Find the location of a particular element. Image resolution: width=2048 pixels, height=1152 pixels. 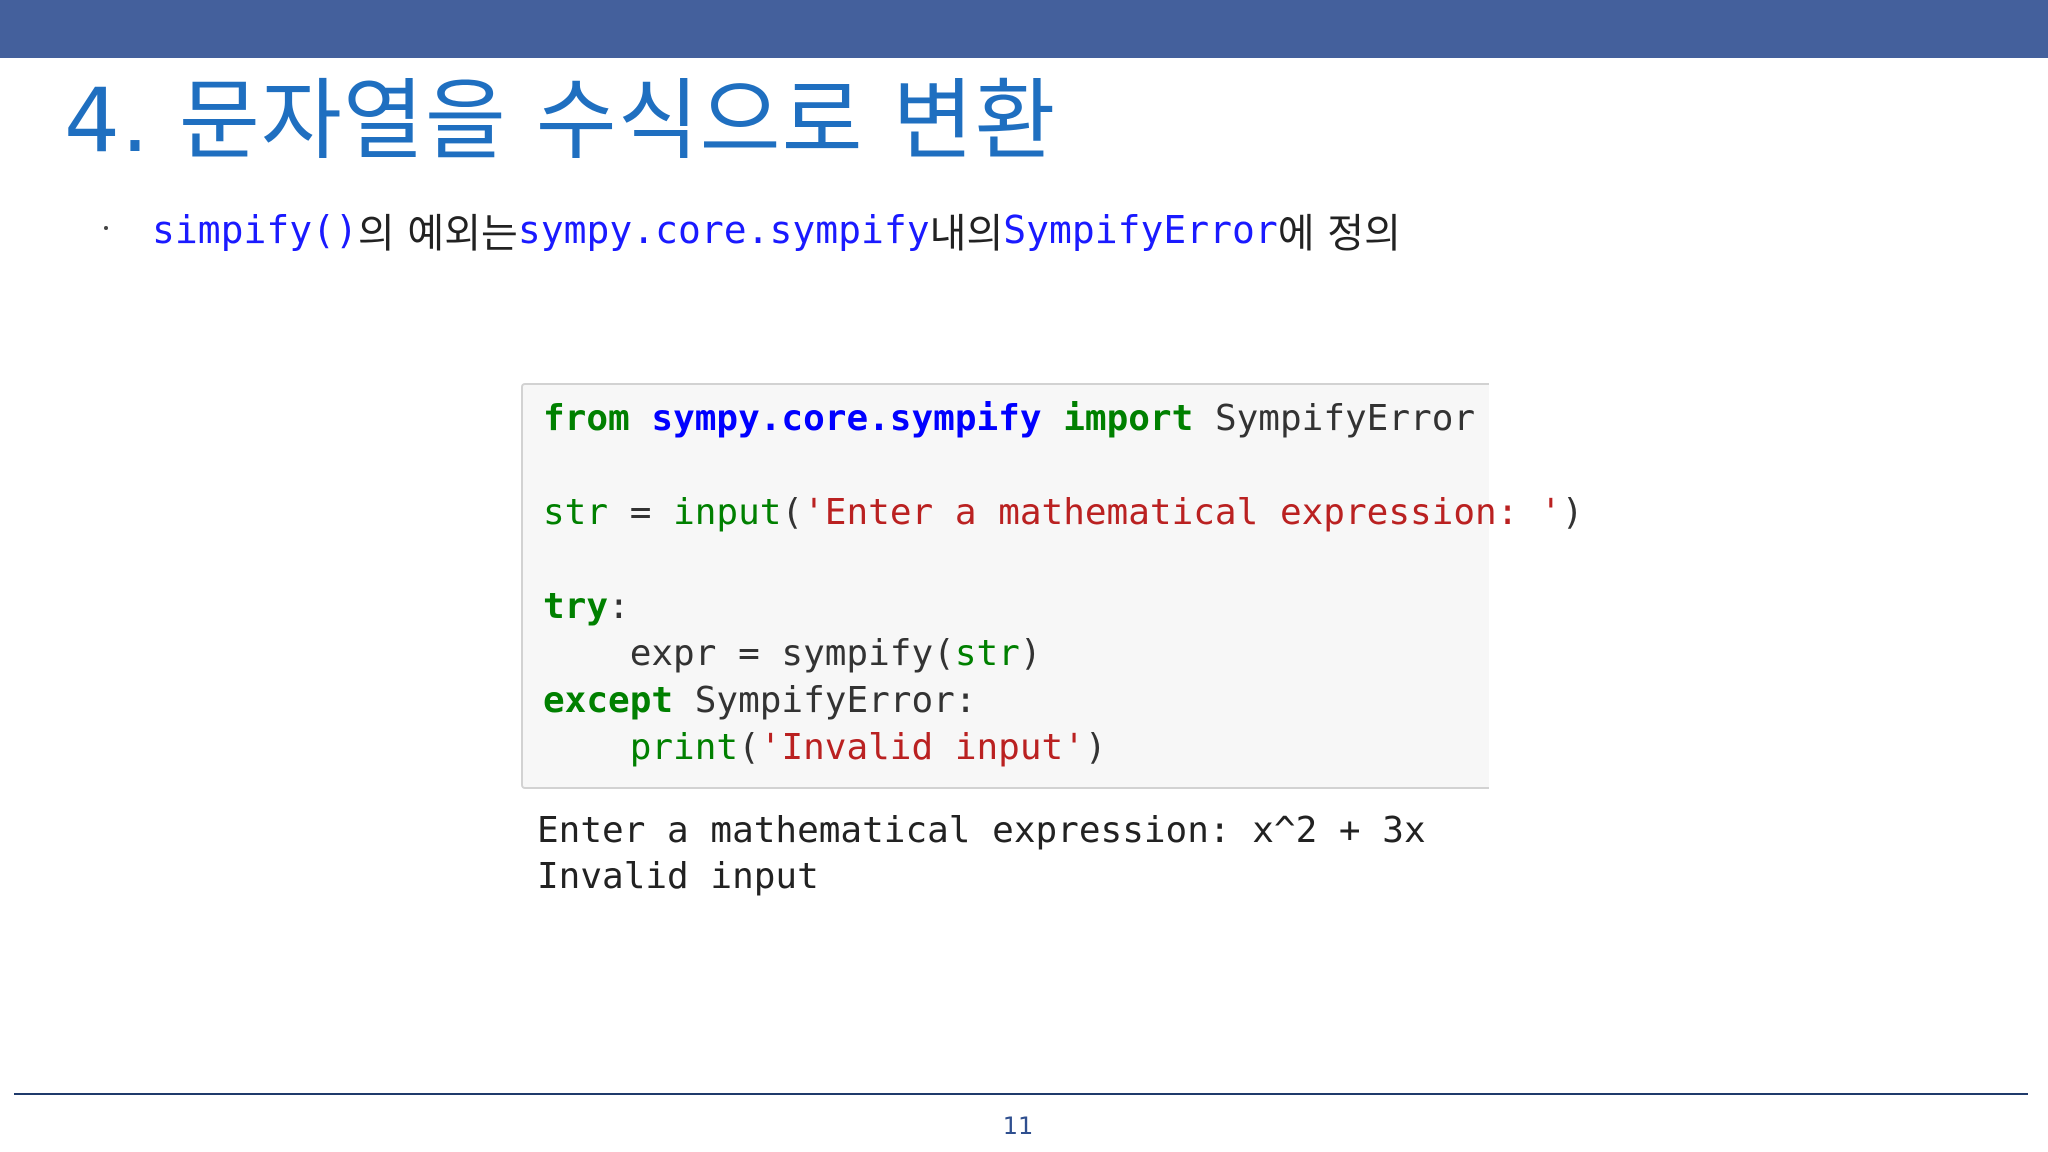

page-number: 11 is located at coordinates (1018, 1126).